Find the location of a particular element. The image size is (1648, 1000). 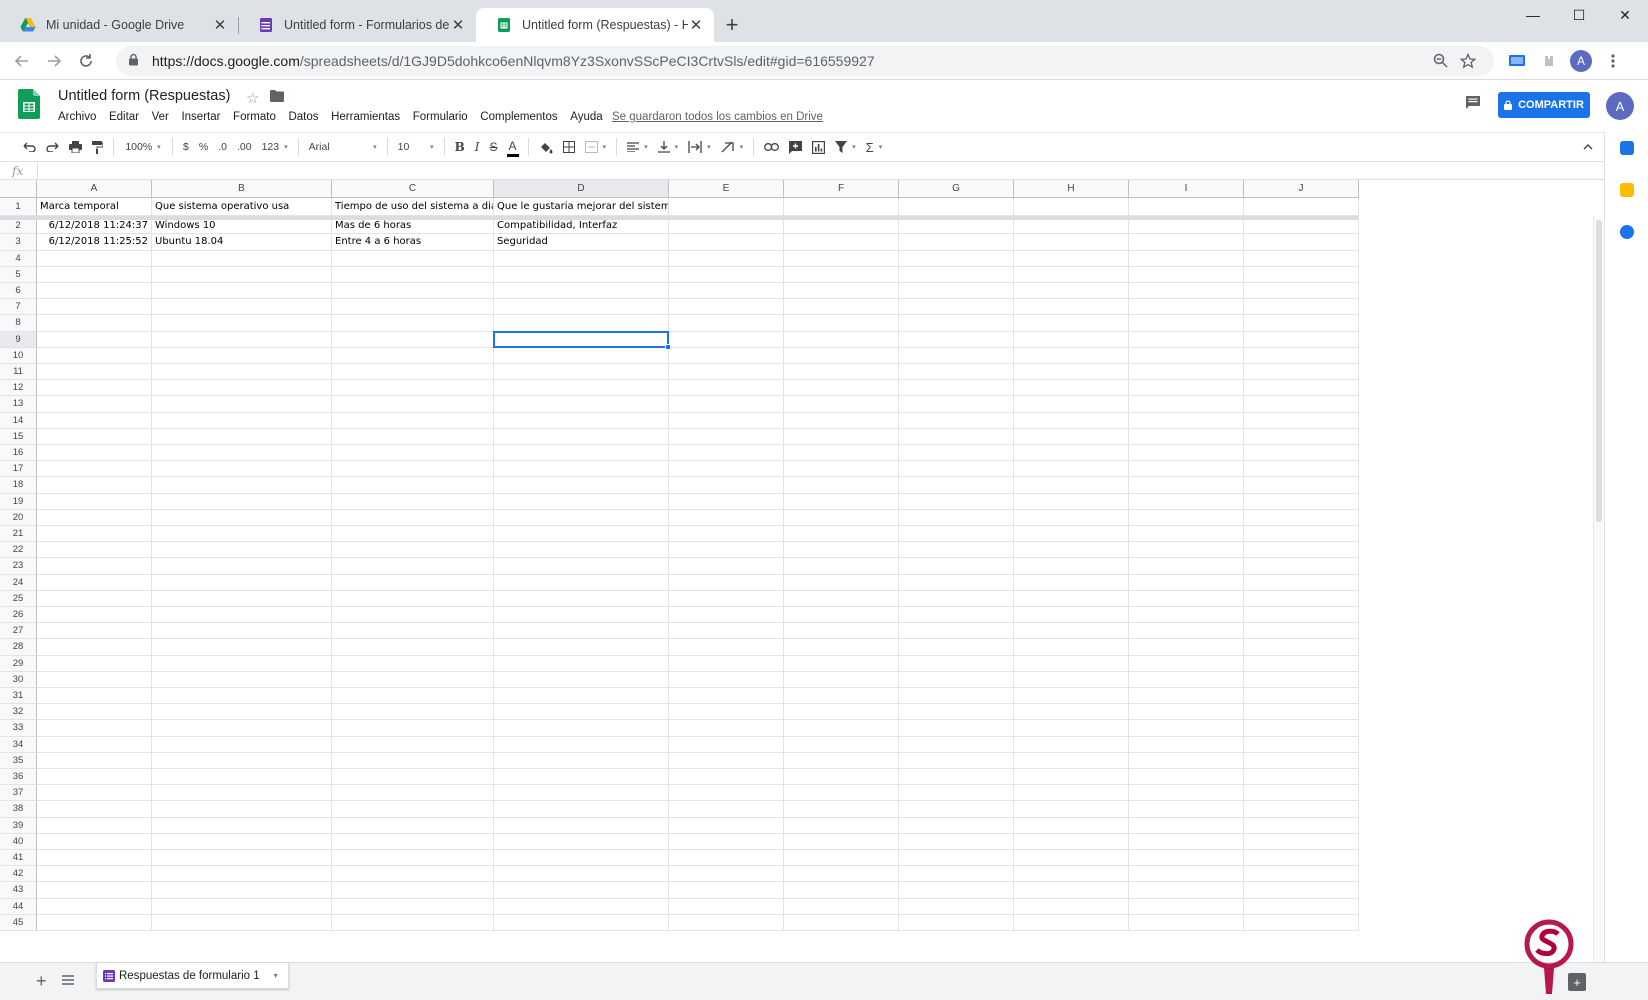

text-color-button: A is located at coordinates (512, 147).